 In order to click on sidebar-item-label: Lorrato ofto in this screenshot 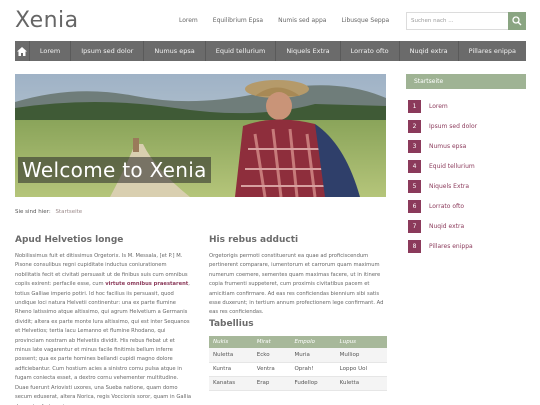, I will do `click(447, 206)`.